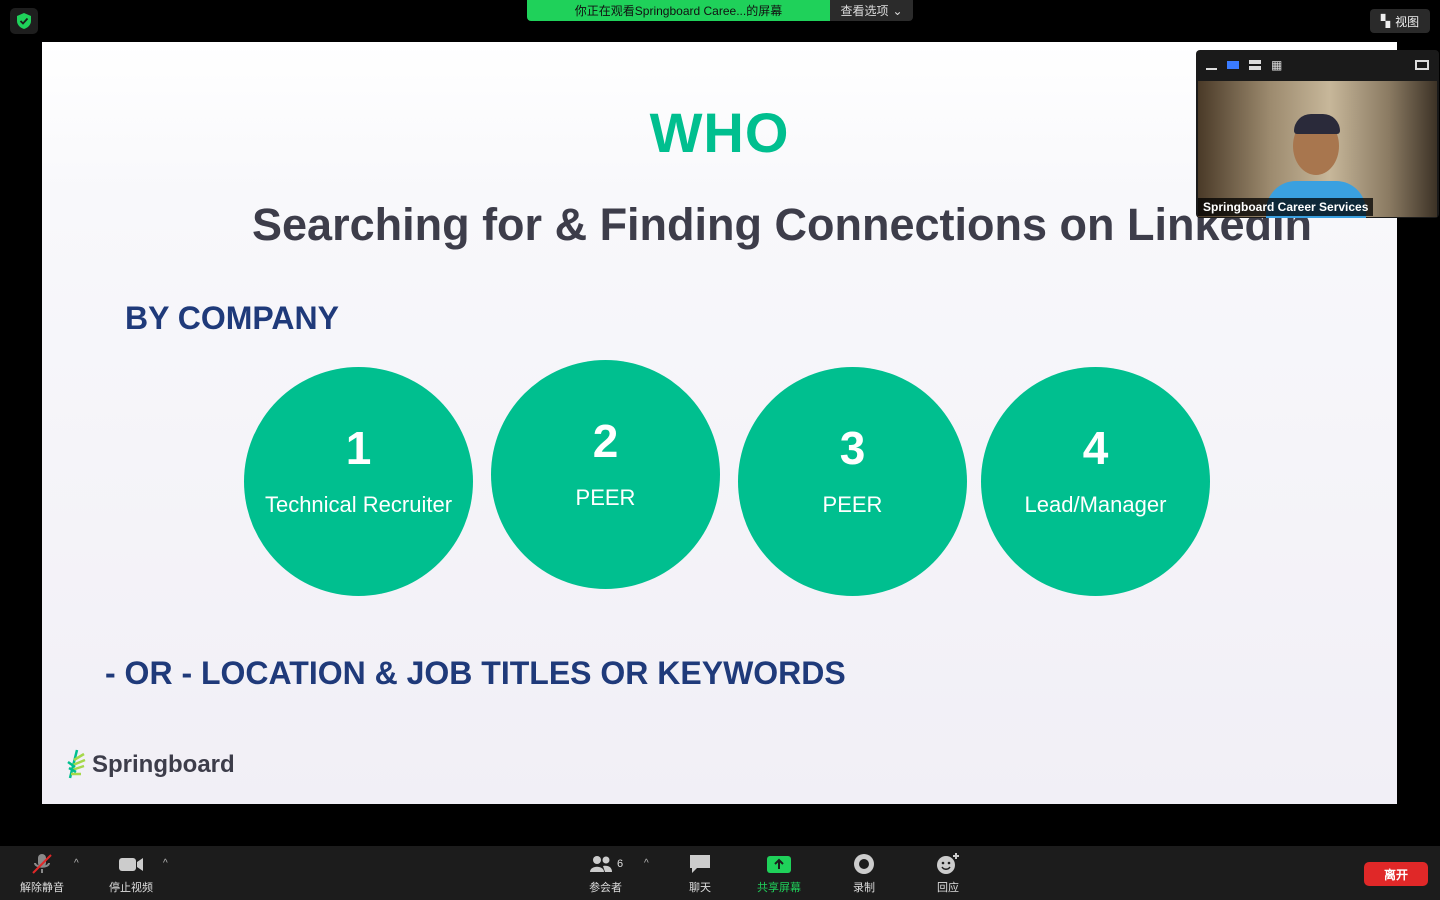 The image size is (1440, 900). I want to click on springboard-leaf-icon, so click(76, 764).